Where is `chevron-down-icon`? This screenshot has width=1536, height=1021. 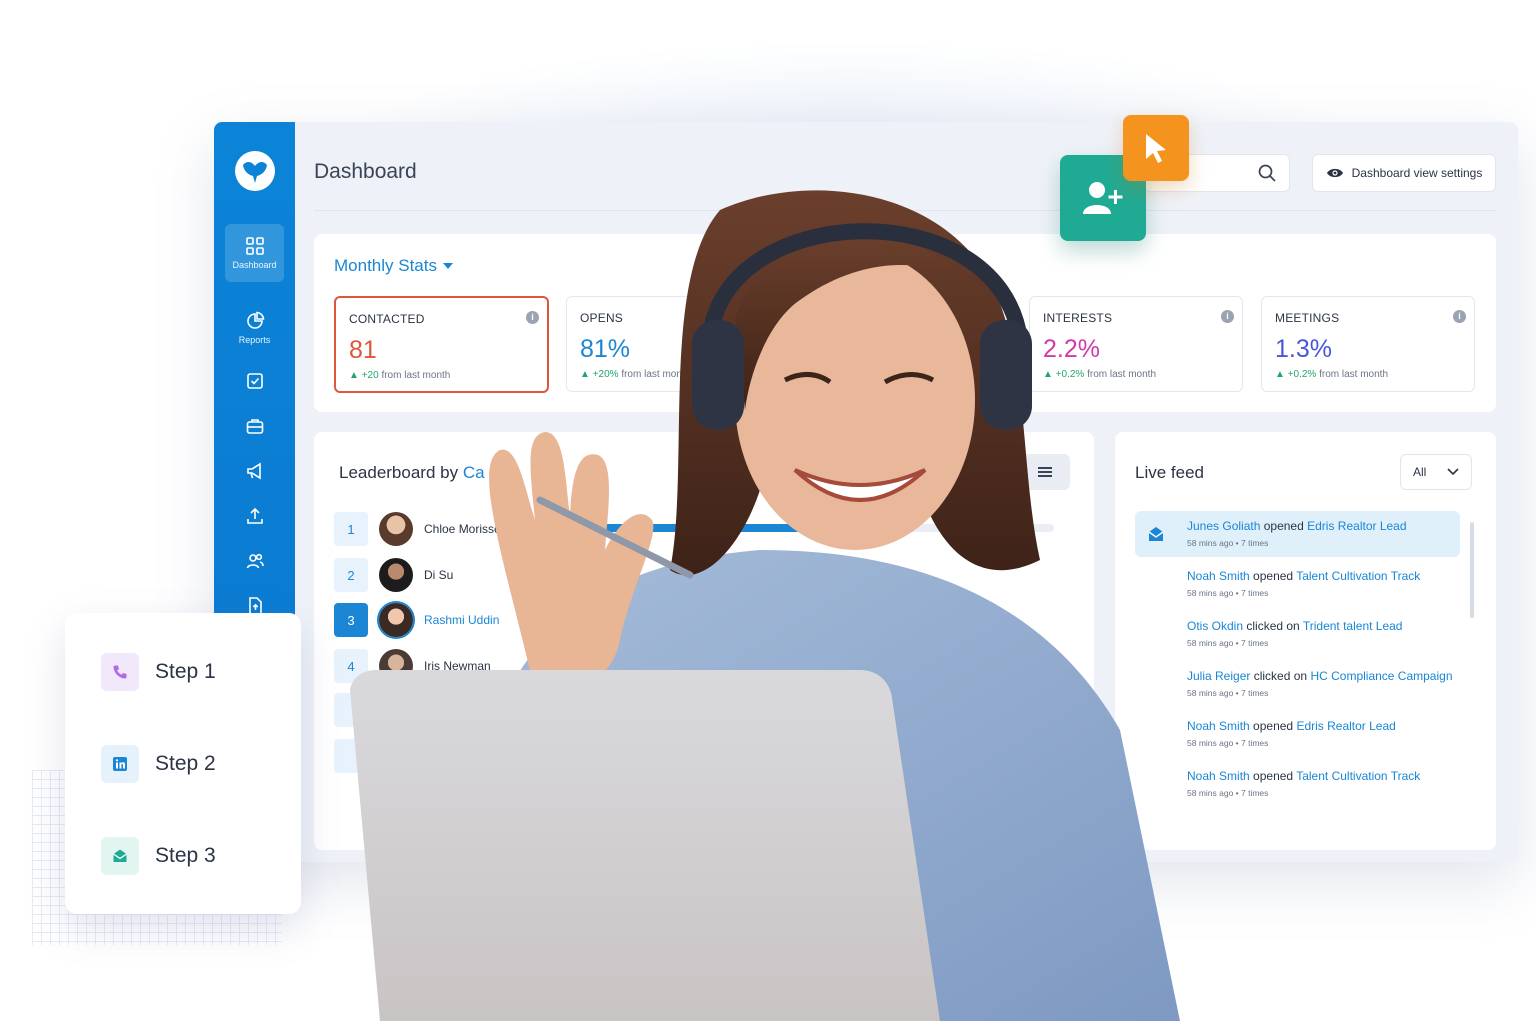 chevron-down-icon is located at coordinates (1453, 472).